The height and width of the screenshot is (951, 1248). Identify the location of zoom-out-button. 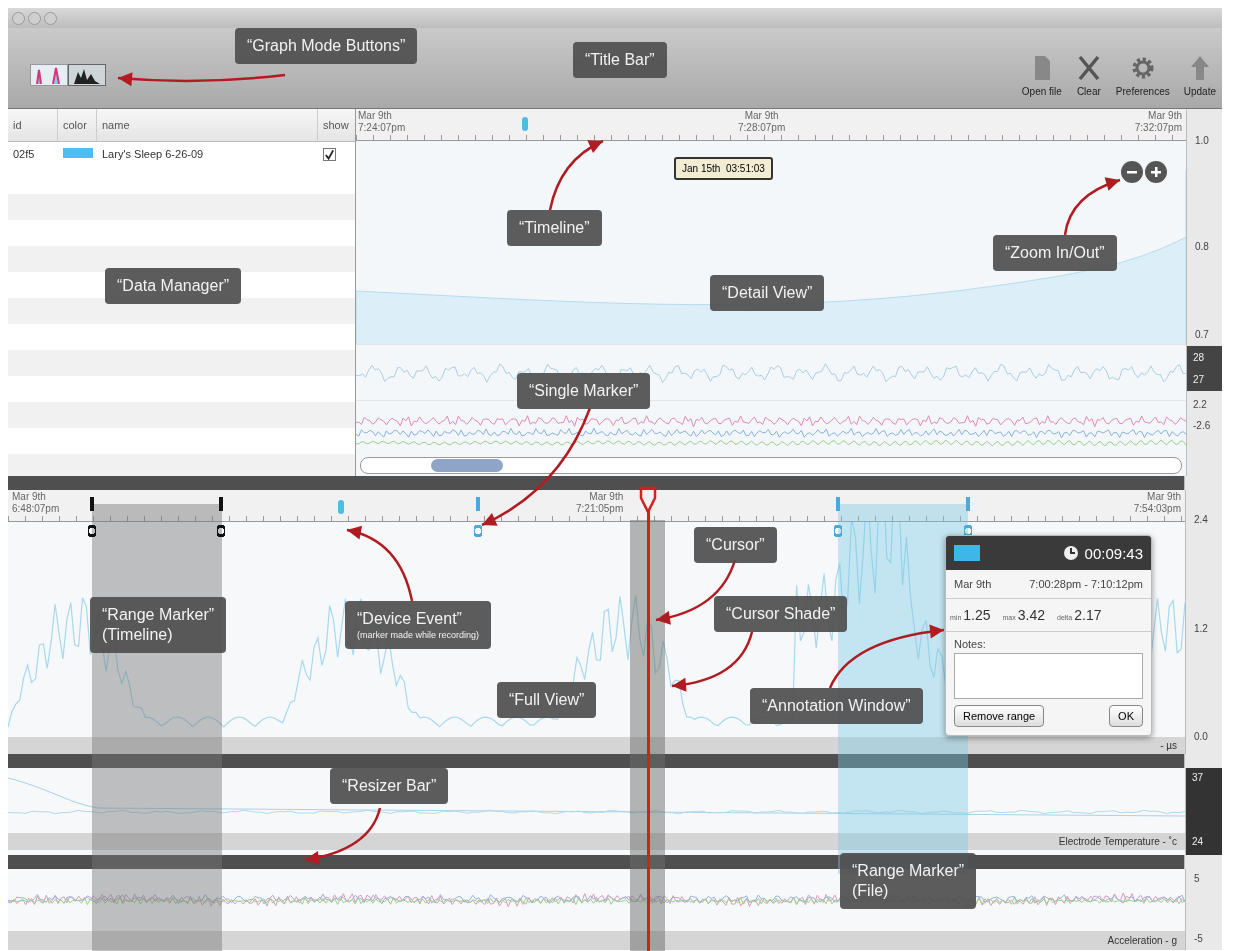
(1132, 172).